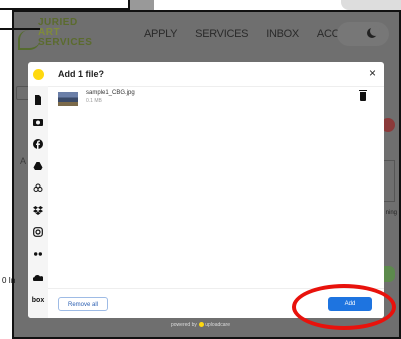 This screenshot has height=339, width=401. What do you see at coordinates (282, 34) in the screenshot?
I see `nav-inbox: INBOX` at bounding box center [282, 34].